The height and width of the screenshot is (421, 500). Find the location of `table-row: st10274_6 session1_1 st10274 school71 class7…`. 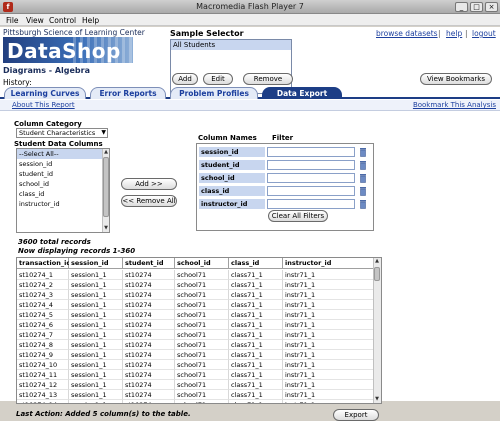

table-row: st10274_6 session1_1 st10274 school71 class7… is located at coordinates (196, 325).